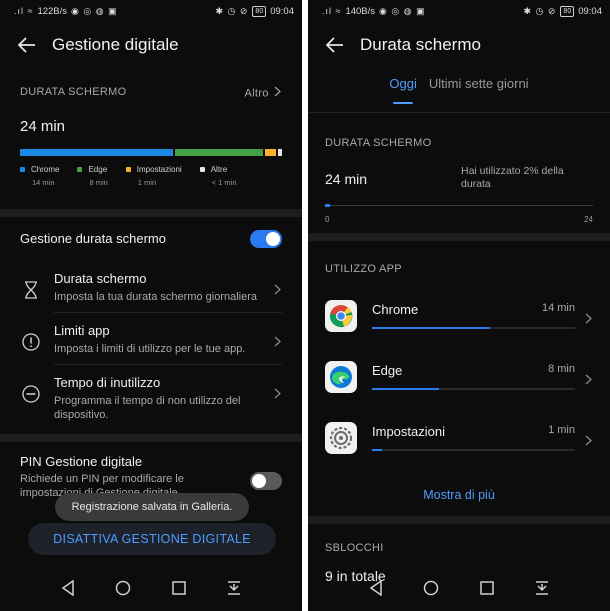  What do you see at coordinates (459, 492) in the screenshot?
I see `show-more-link: Mostra di più` at bounding box center [459, 492].